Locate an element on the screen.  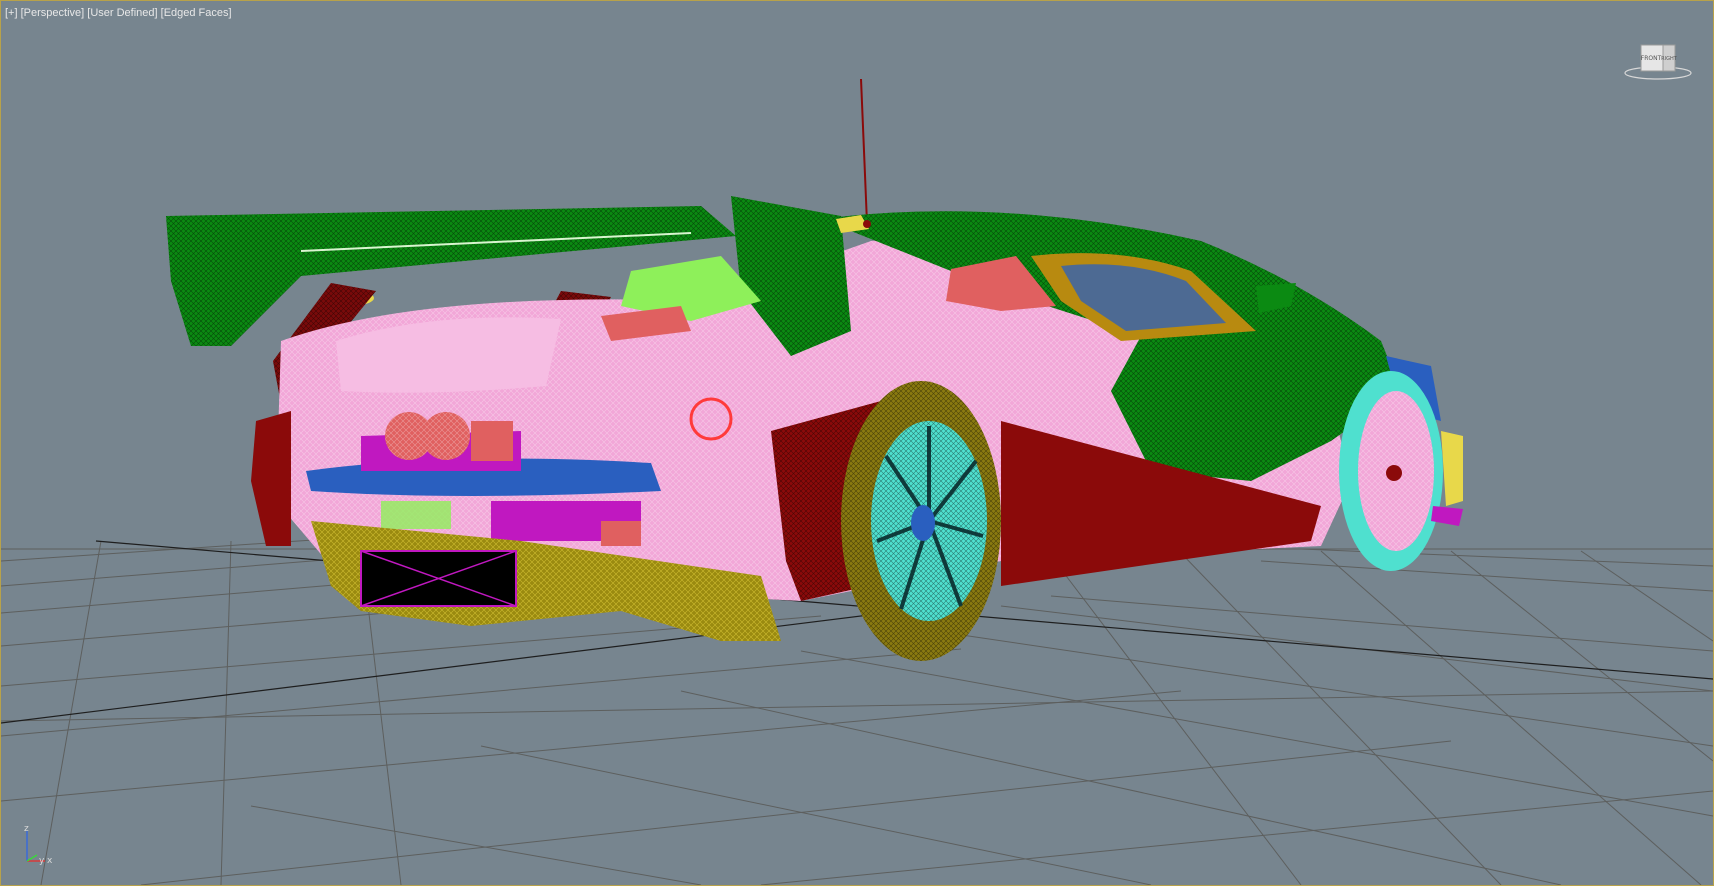
viewcube-right-face: RIGHT is located at coordinates (1669, 59).